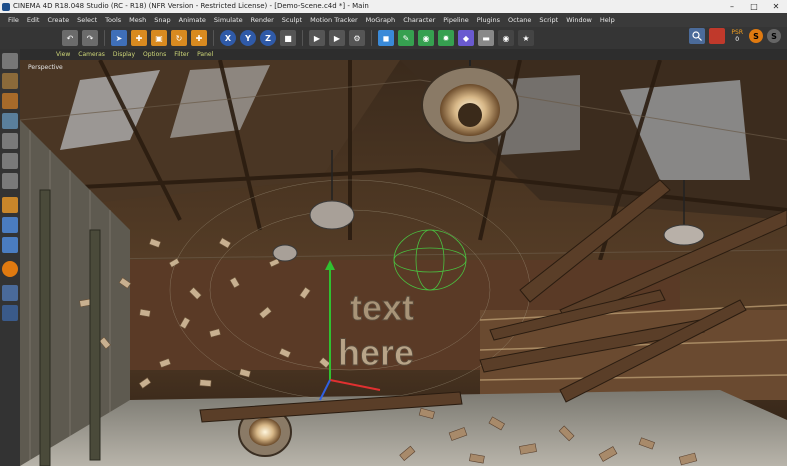  What do you see at coordinates (10, 205) in the screenshot?
I see `axis-mode-icon` at bounding box center [10, 205].